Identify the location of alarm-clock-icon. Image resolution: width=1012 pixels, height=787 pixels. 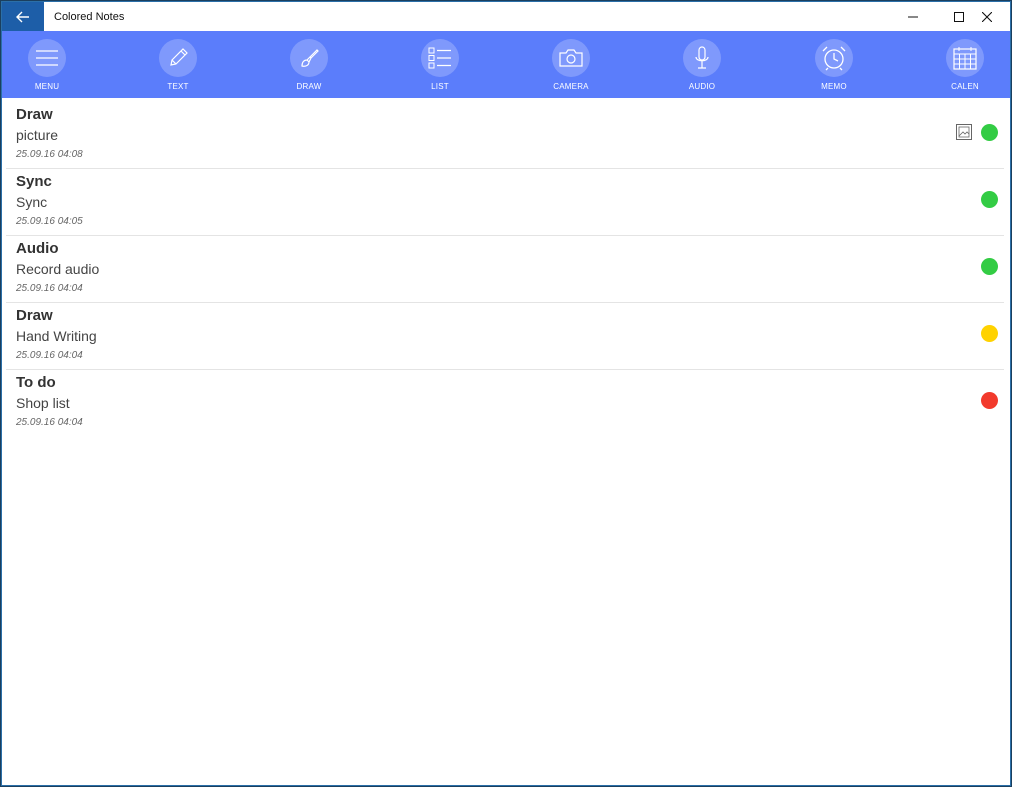
(834, 58).